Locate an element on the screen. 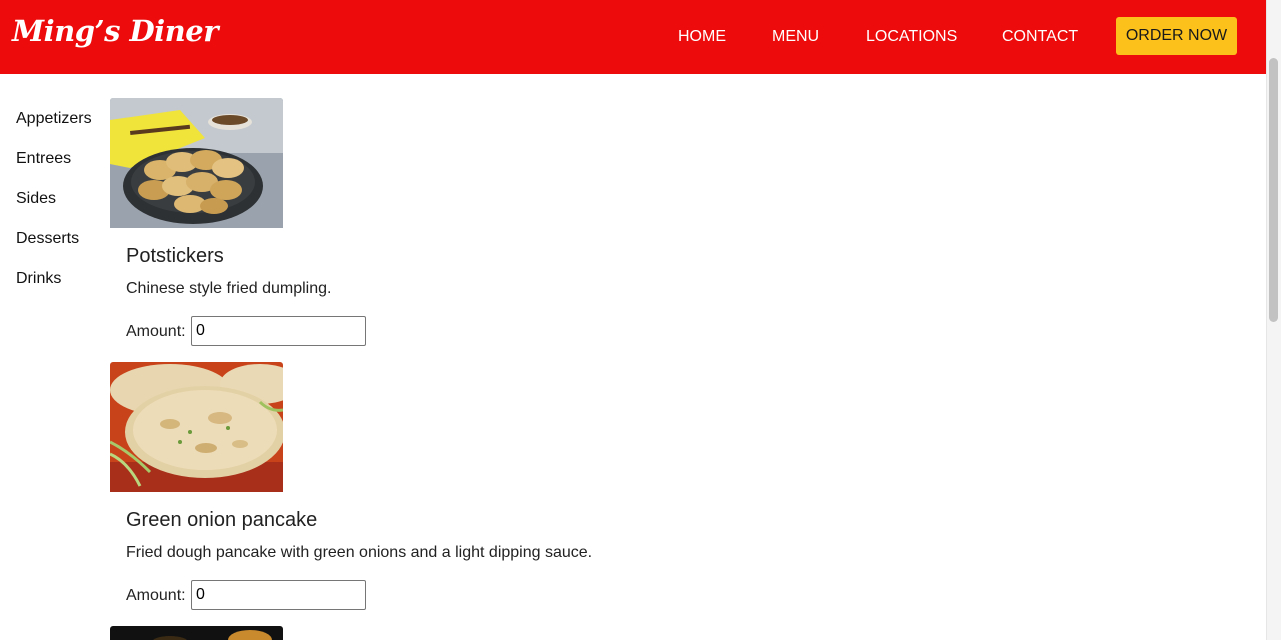 This screenshot has width=1281, height=640. sidebar-item-sides: Sides is located at coordinates (36, 199).